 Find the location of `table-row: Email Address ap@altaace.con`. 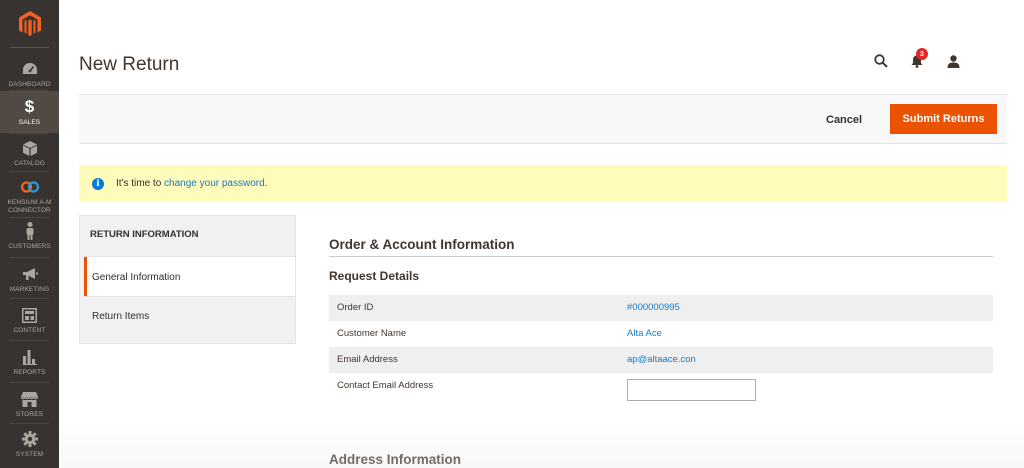

table-row: Email Address ap@altaace.con is located at coordinates (661, 360).